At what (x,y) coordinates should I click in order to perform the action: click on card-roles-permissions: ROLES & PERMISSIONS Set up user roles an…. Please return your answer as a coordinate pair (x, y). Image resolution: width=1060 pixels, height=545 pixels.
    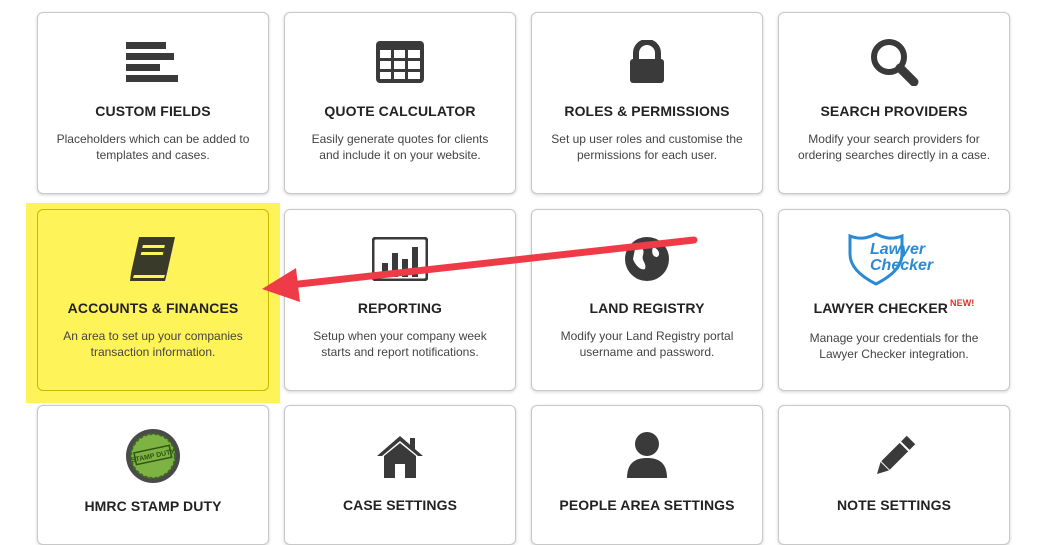
    Looking at the image, I should click on (647, 103).